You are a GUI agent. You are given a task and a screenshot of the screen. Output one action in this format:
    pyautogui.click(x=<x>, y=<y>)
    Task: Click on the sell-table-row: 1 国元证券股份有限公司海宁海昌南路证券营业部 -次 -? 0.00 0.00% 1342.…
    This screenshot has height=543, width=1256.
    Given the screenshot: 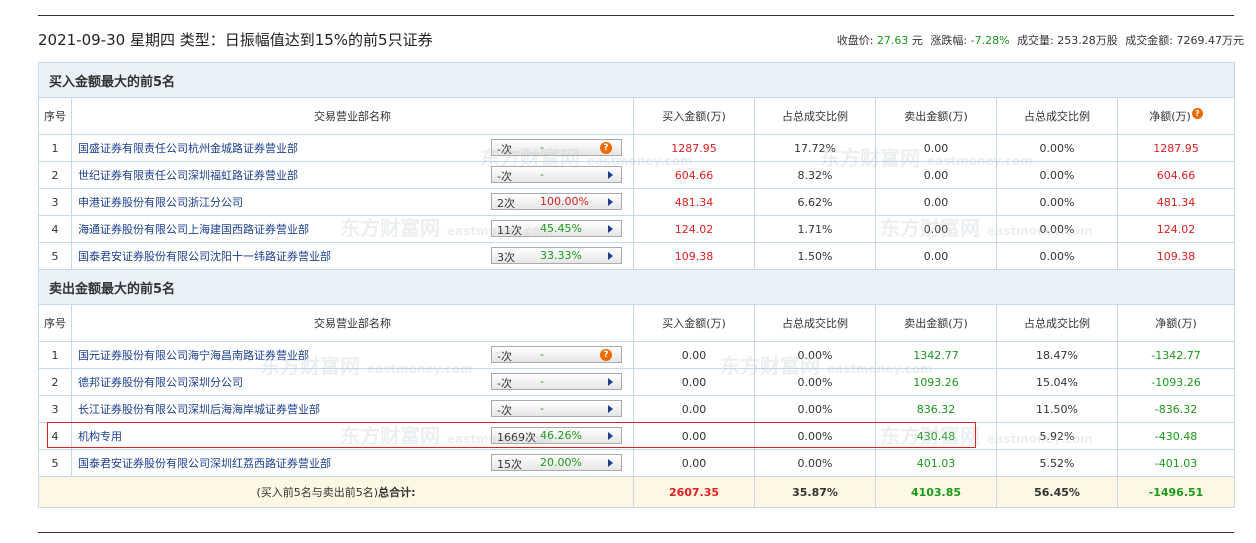 What is the action you would take?
    pyautogui.click(x=636, y=355)
    